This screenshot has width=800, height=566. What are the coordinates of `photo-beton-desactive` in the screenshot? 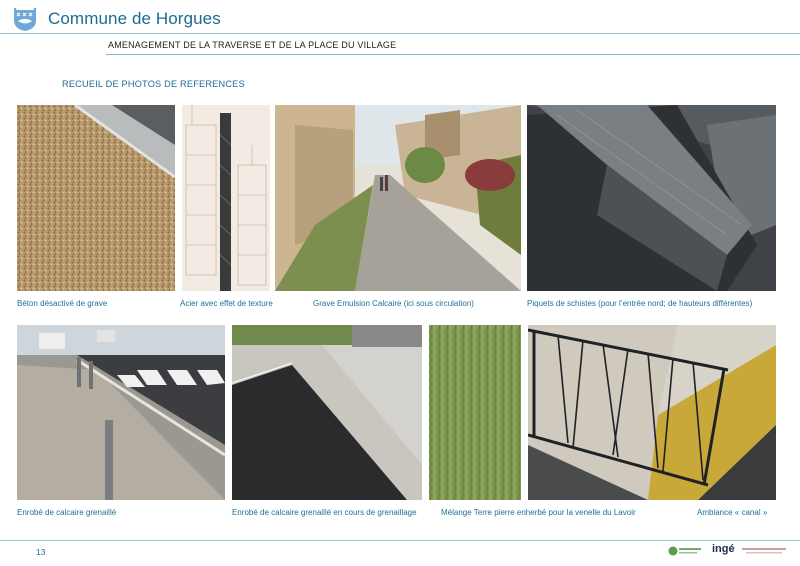 It's located at (96, 198).